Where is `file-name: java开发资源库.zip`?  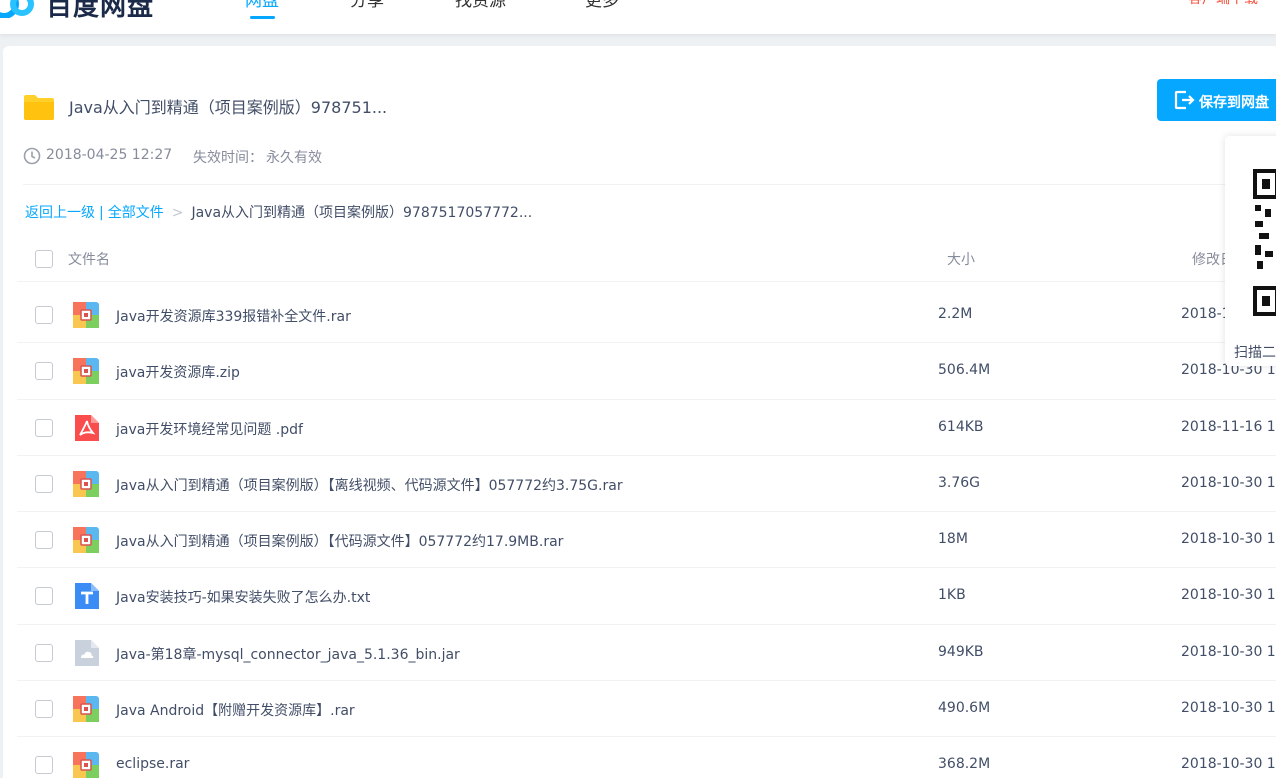 file-name: java开发资源库.zip is located at coordinates (178, 372).